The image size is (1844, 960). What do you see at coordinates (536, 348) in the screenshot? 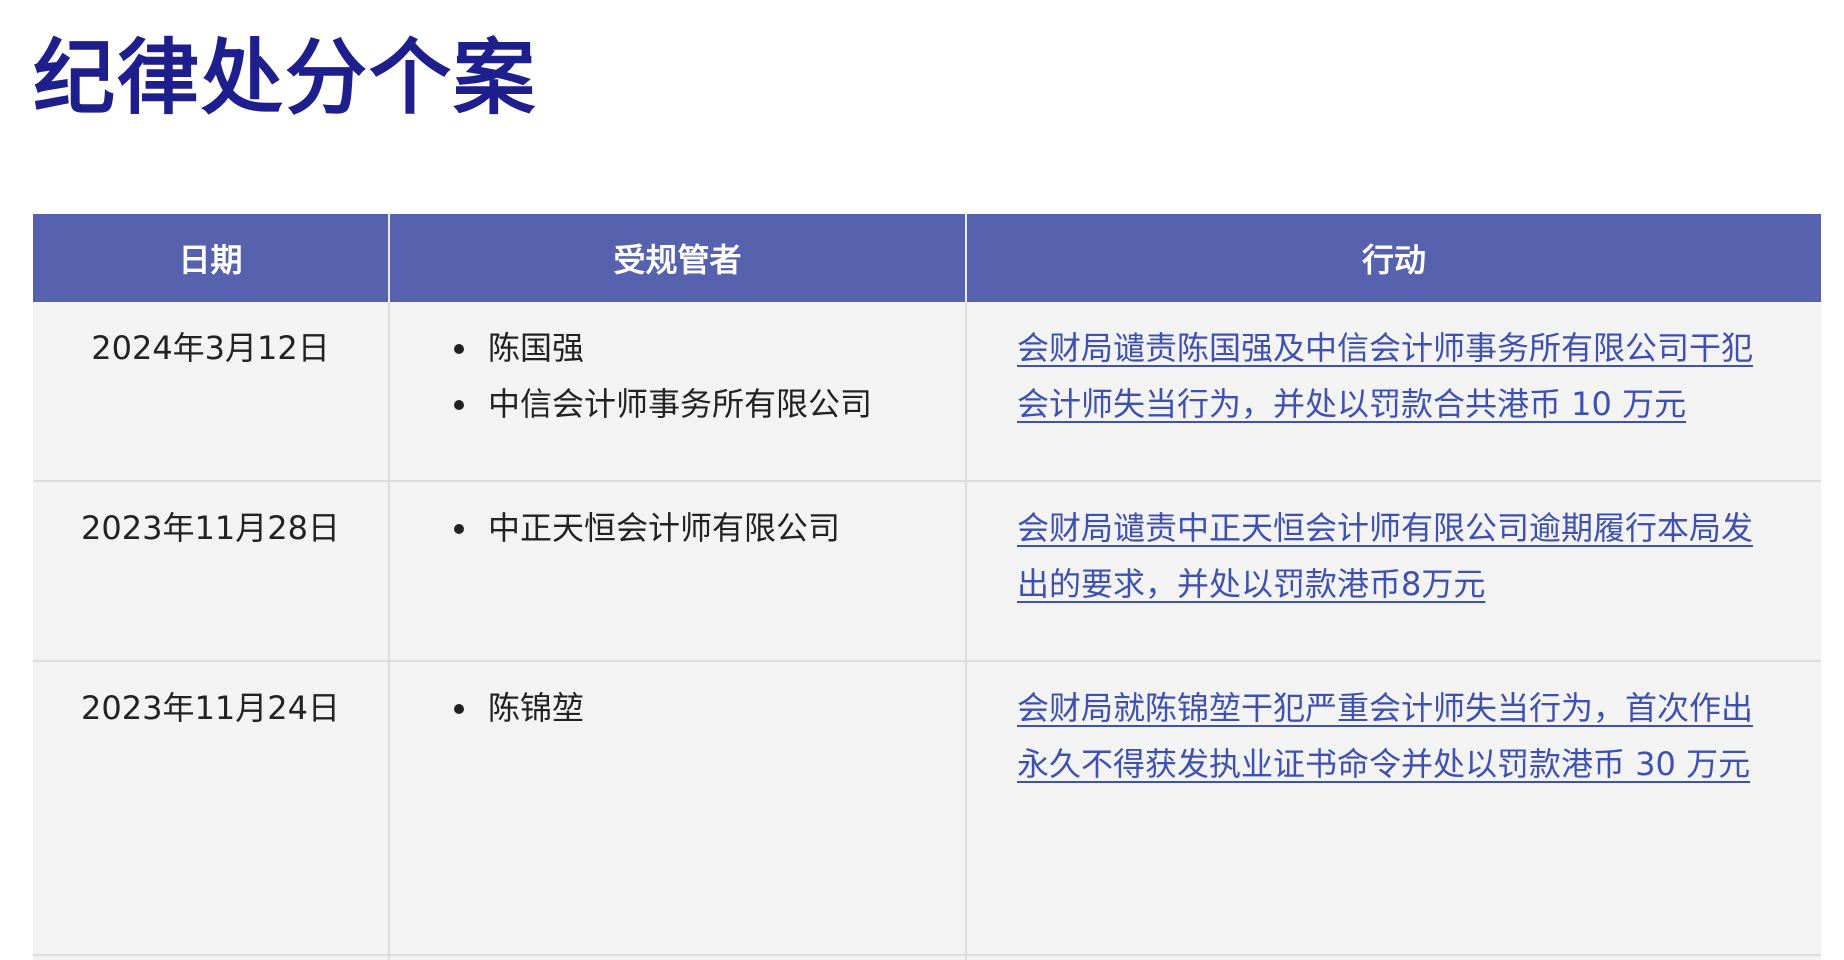
I see `regulatee-name: 陈国强` at bounding box center [536, 348].